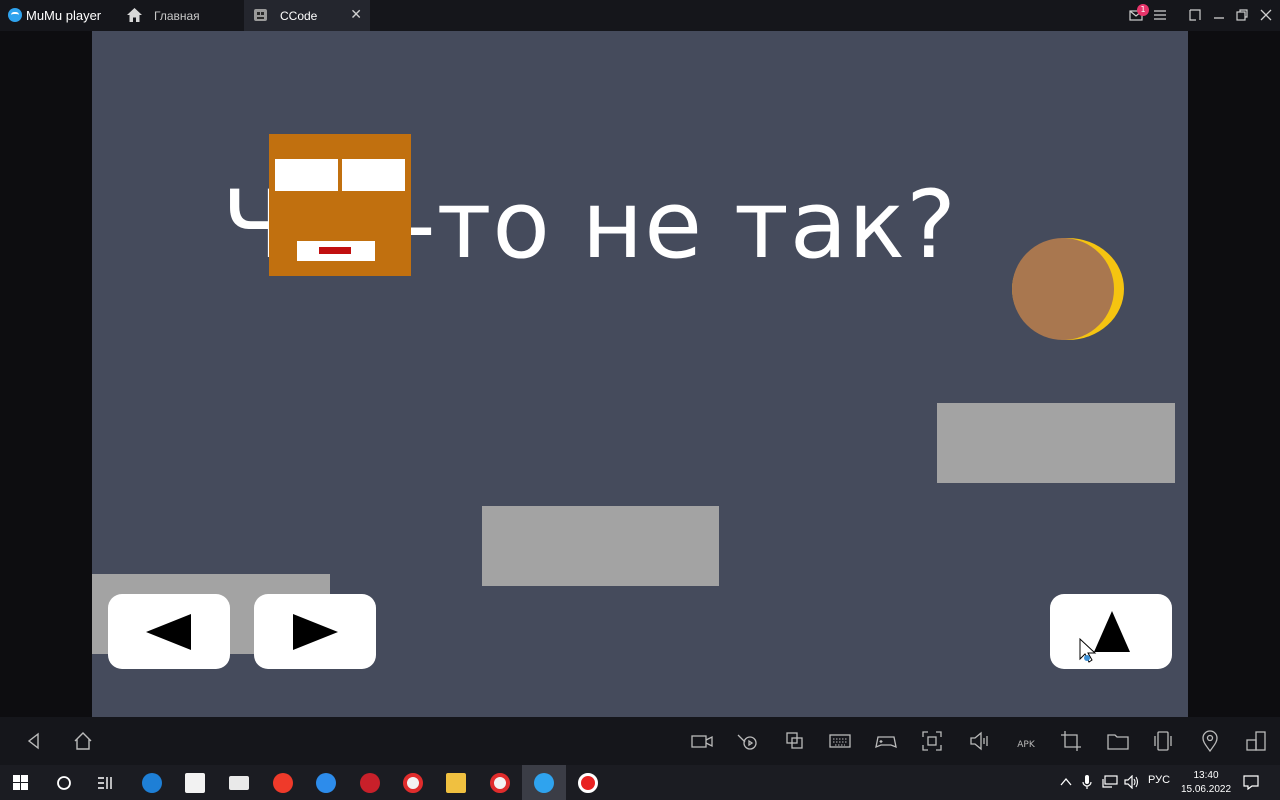 The image size is (1280, 800). I want to click on right-button, so click(315, 631).